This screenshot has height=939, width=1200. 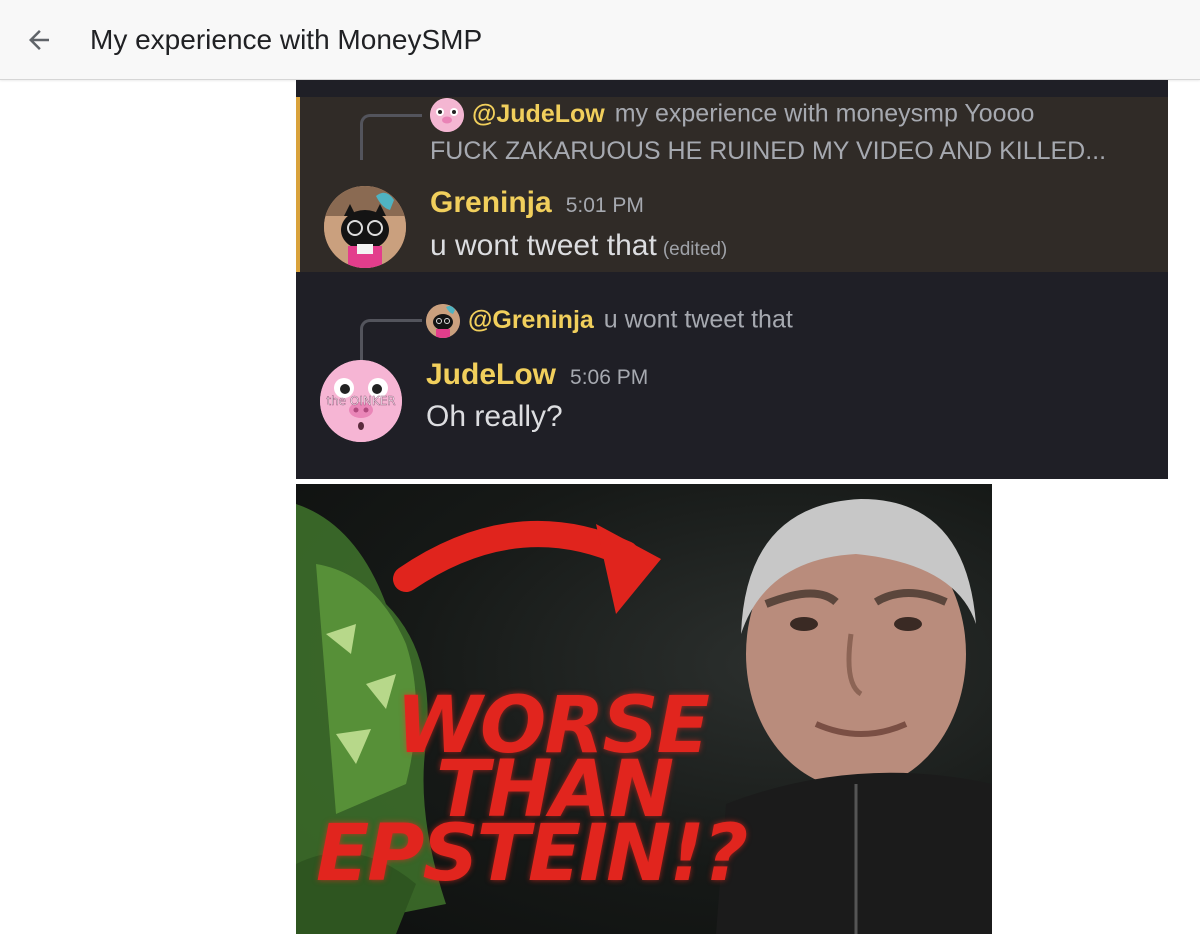 What do you see at coordinates (609, 377) in the screenshot?
I see `timestamp: 5:06 PM` at bounding box center [609, 377].